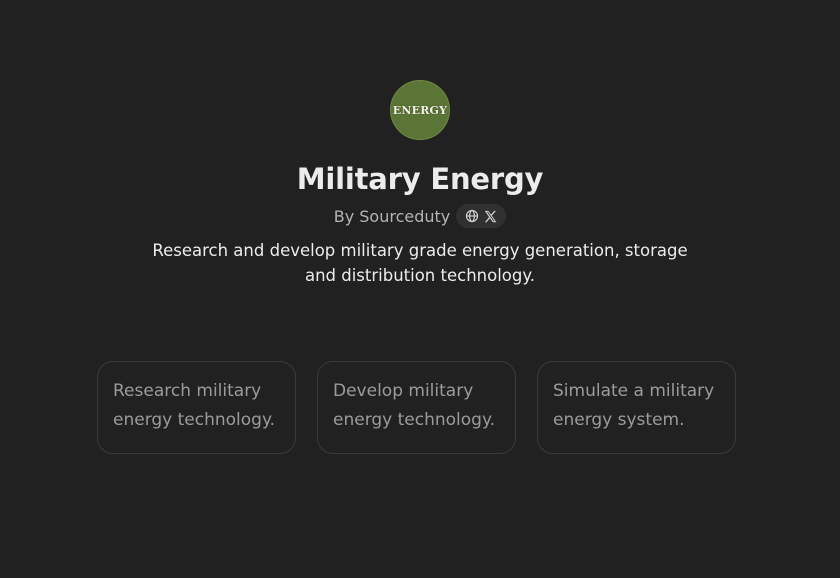 The width and height of the screenshot is (840, 578). I want to click on avatar-logo-text: ENERGY, so click(420, 110).